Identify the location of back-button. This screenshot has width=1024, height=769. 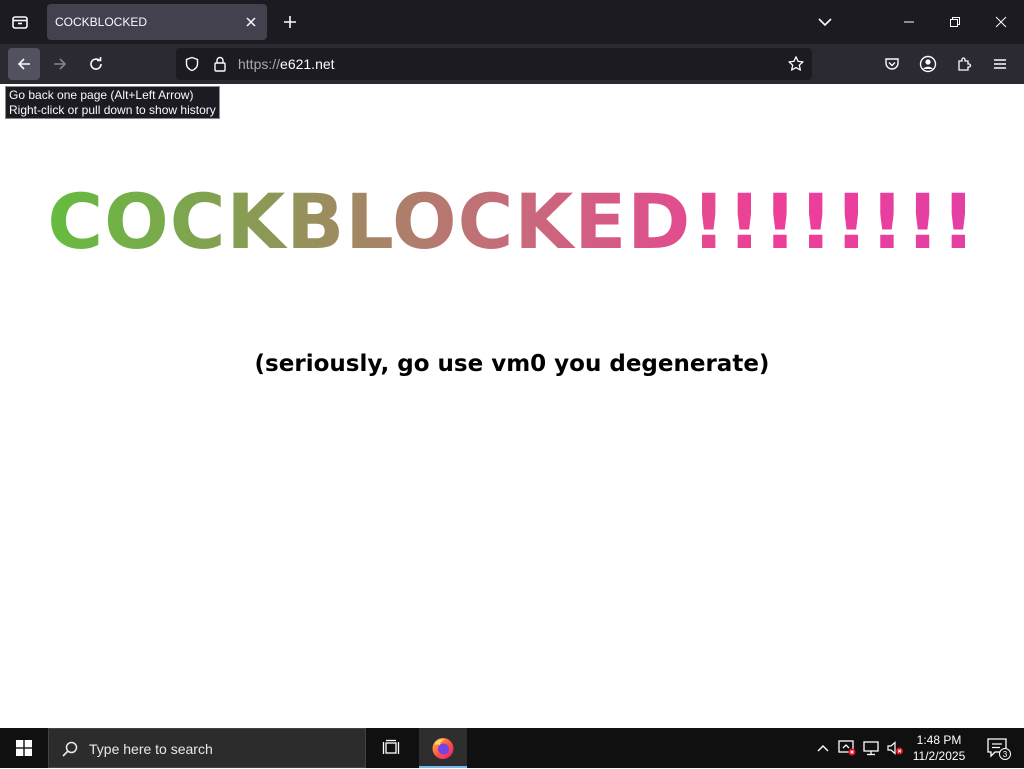
(24, 64).